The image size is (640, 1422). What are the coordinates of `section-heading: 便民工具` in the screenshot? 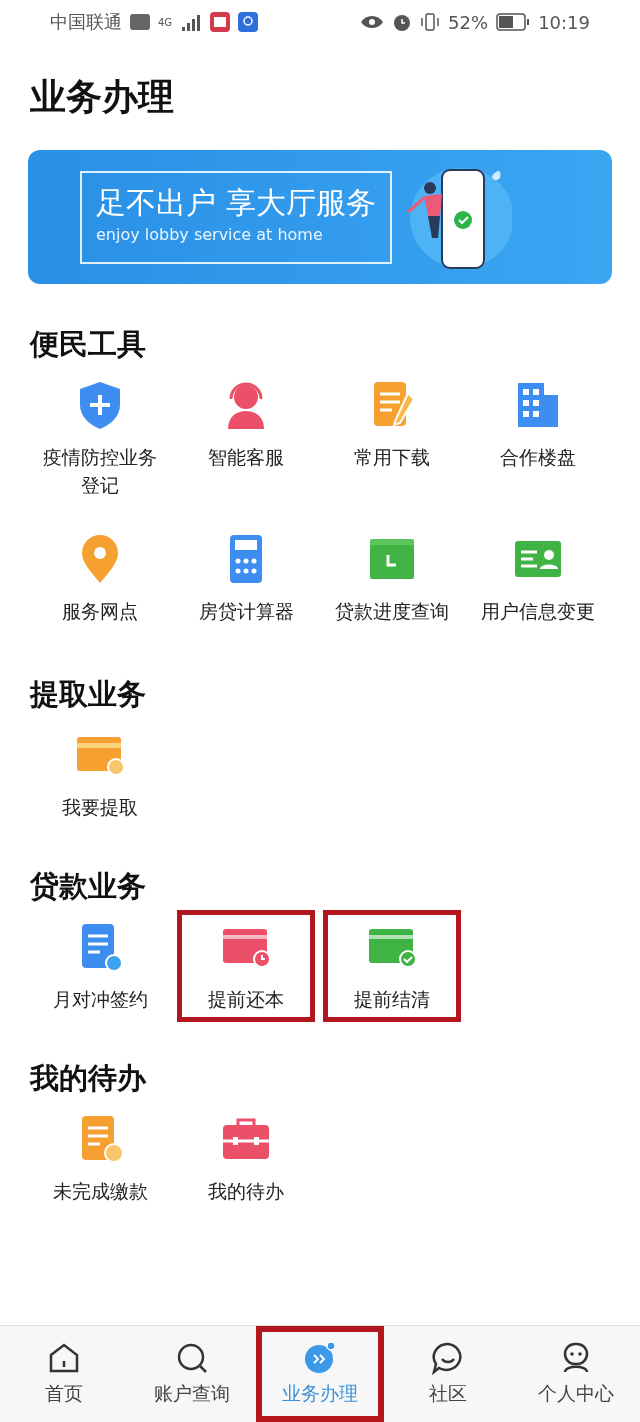 It's located at (88, 344).